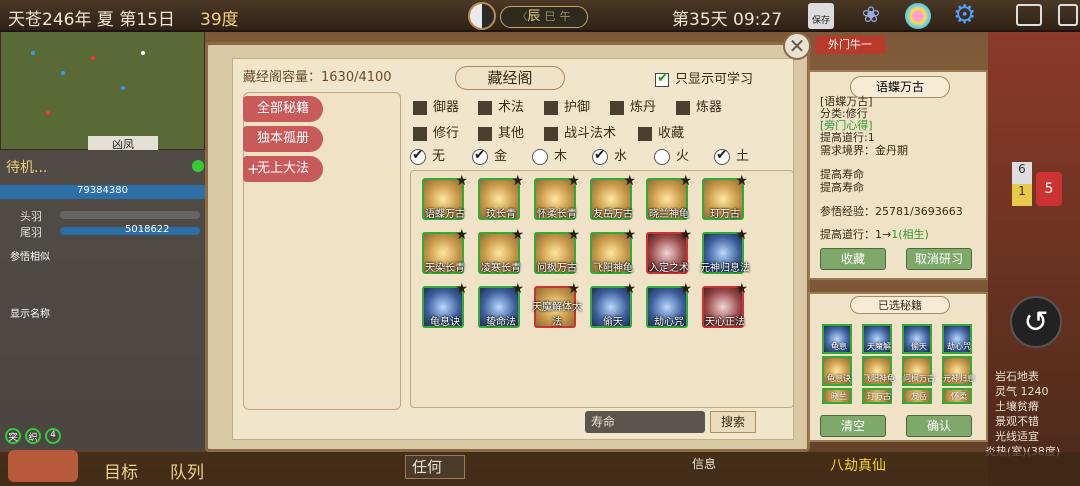  I want to click on tab-all-books: 全部秘籍, so click(283, 109).